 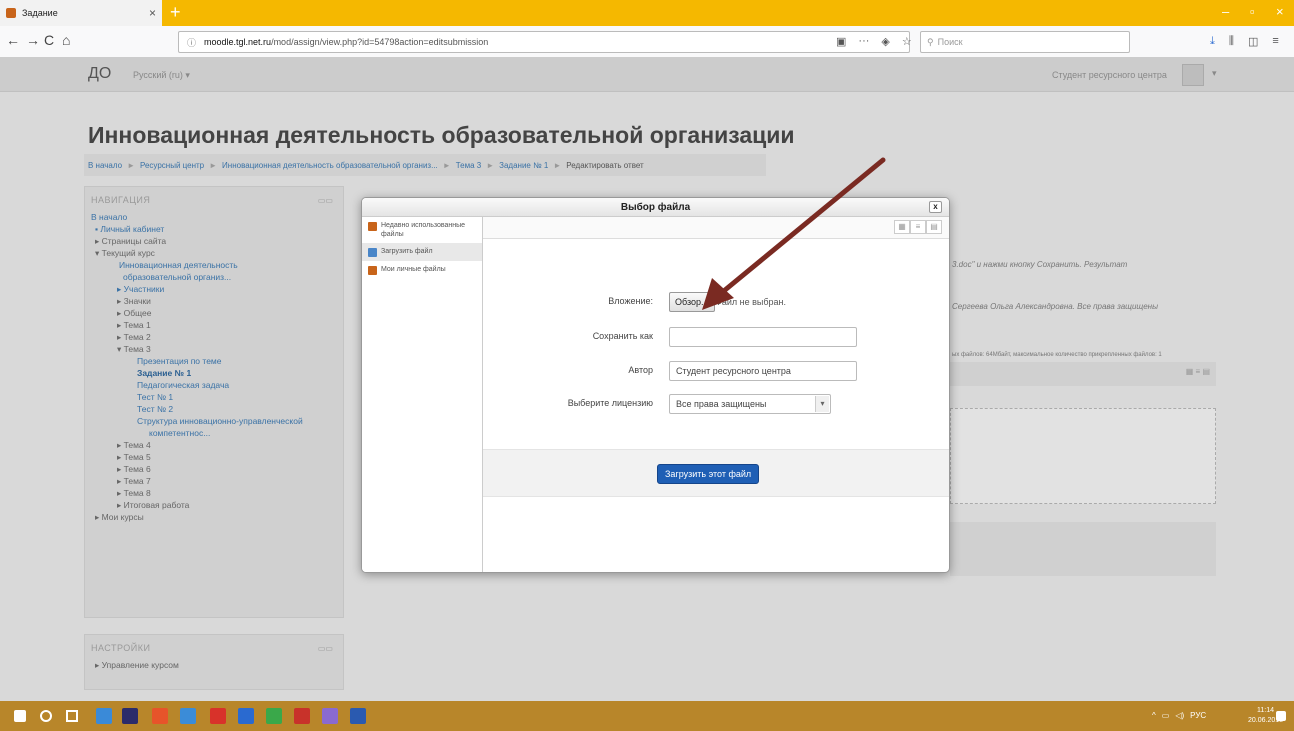 What do you see at coordinates (214, 421) in the screenshot?
I see `nav-item-structure: Структура инновационно-управленческой` at bounding box center [214, 421].